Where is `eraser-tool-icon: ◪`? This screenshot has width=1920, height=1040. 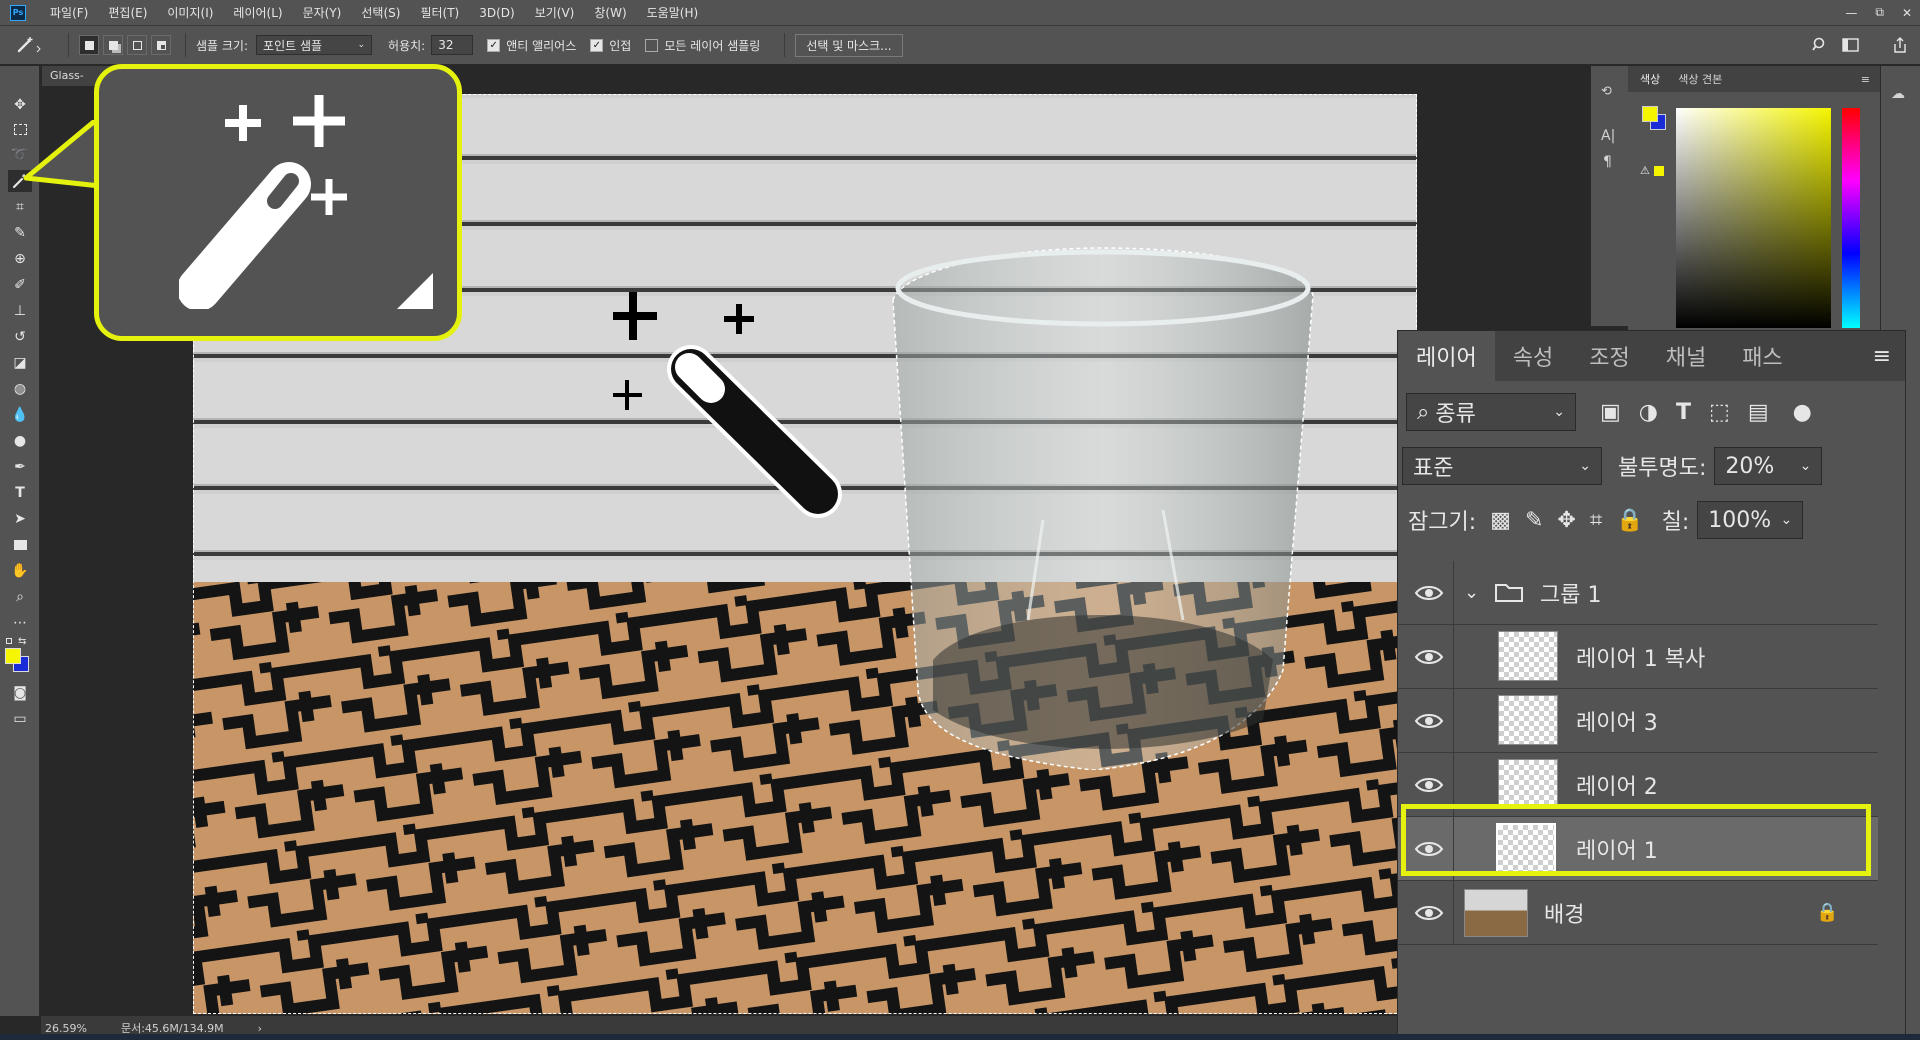
eraser-tool-icon: ◪ is located at coordinates (20, 363).